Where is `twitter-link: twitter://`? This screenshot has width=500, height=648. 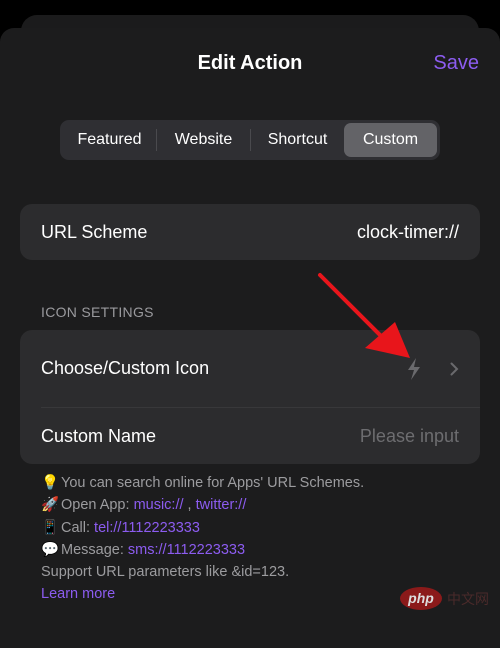 twitter-link: twitter:// is located at coordinates (221, 505).